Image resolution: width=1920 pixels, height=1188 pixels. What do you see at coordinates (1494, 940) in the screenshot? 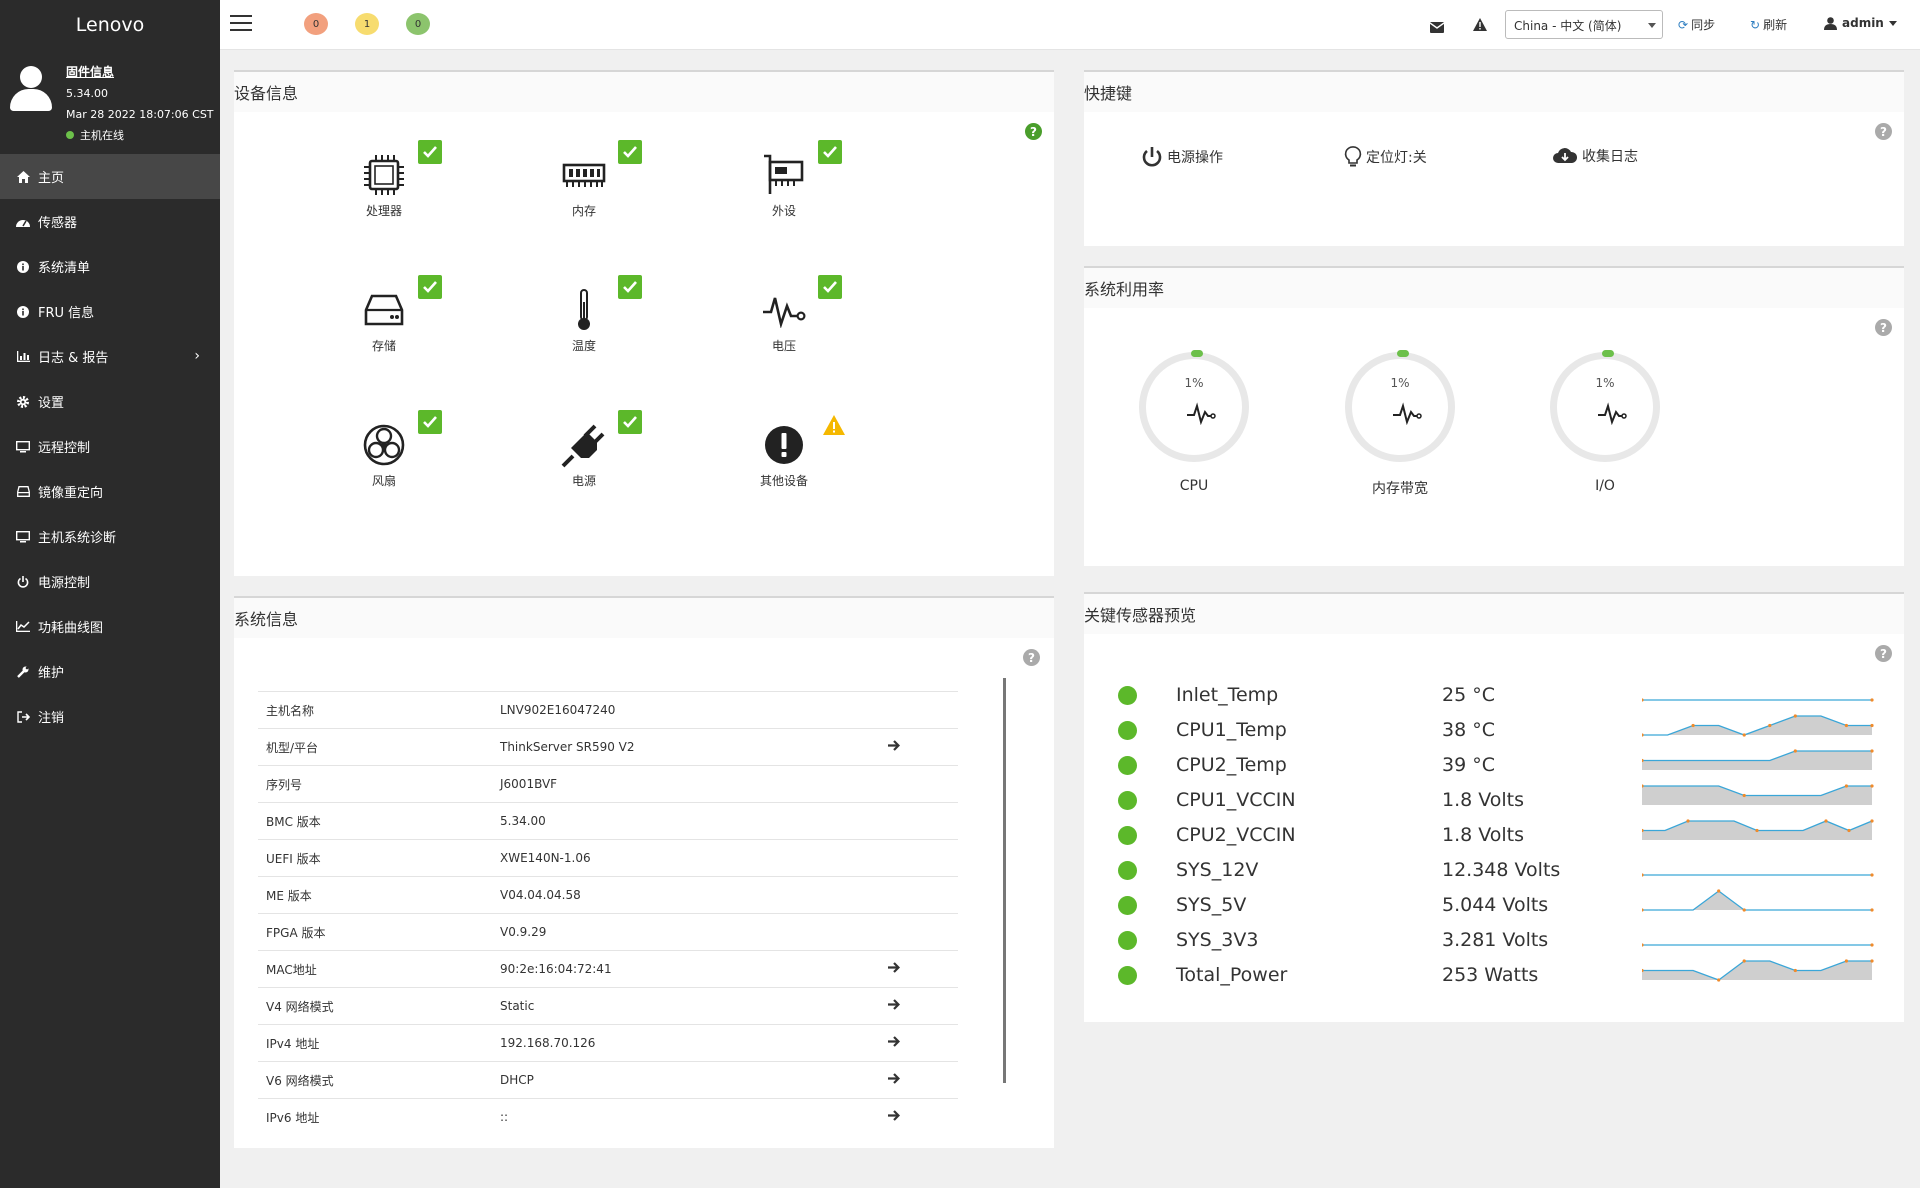
I see `sensor-row: SYS_3V3 3.281 Volts` at bounding box center [1494, 940].